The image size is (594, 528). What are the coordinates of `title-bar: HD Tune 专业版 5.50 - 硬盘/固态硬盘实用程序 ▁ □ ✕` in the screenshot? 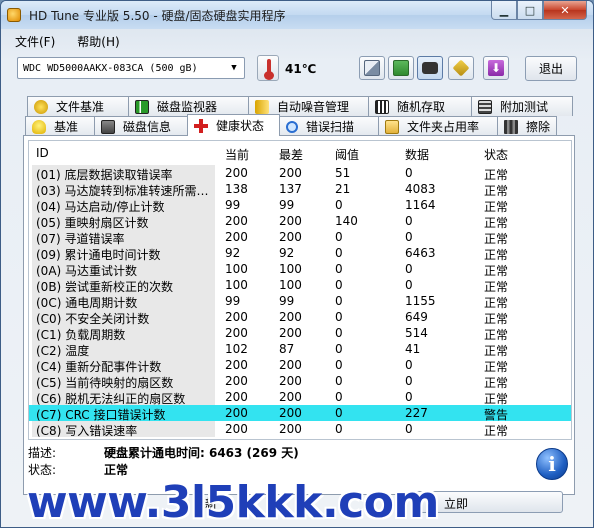 It's located at (297, 15).